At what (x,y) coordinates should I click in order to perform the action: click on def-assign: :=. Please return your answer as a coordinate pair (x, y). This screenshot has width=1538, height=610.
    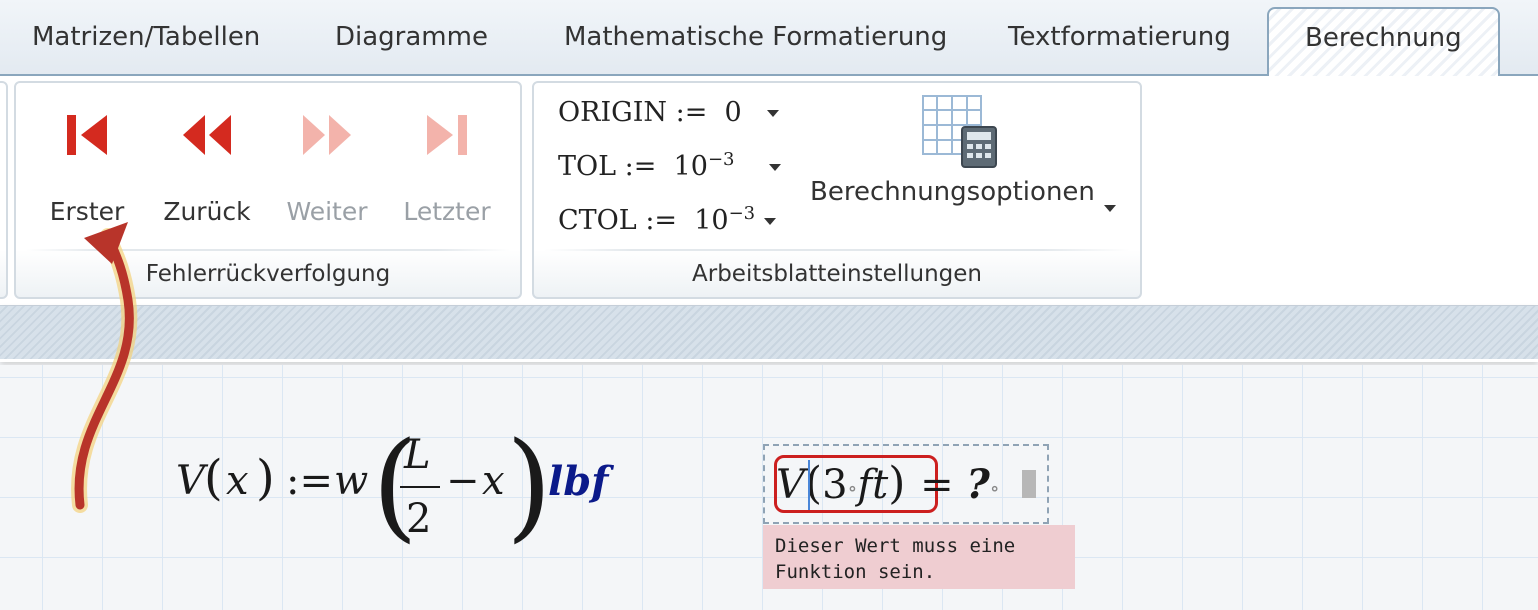
    Looking at the image, I should click on (309, 481).